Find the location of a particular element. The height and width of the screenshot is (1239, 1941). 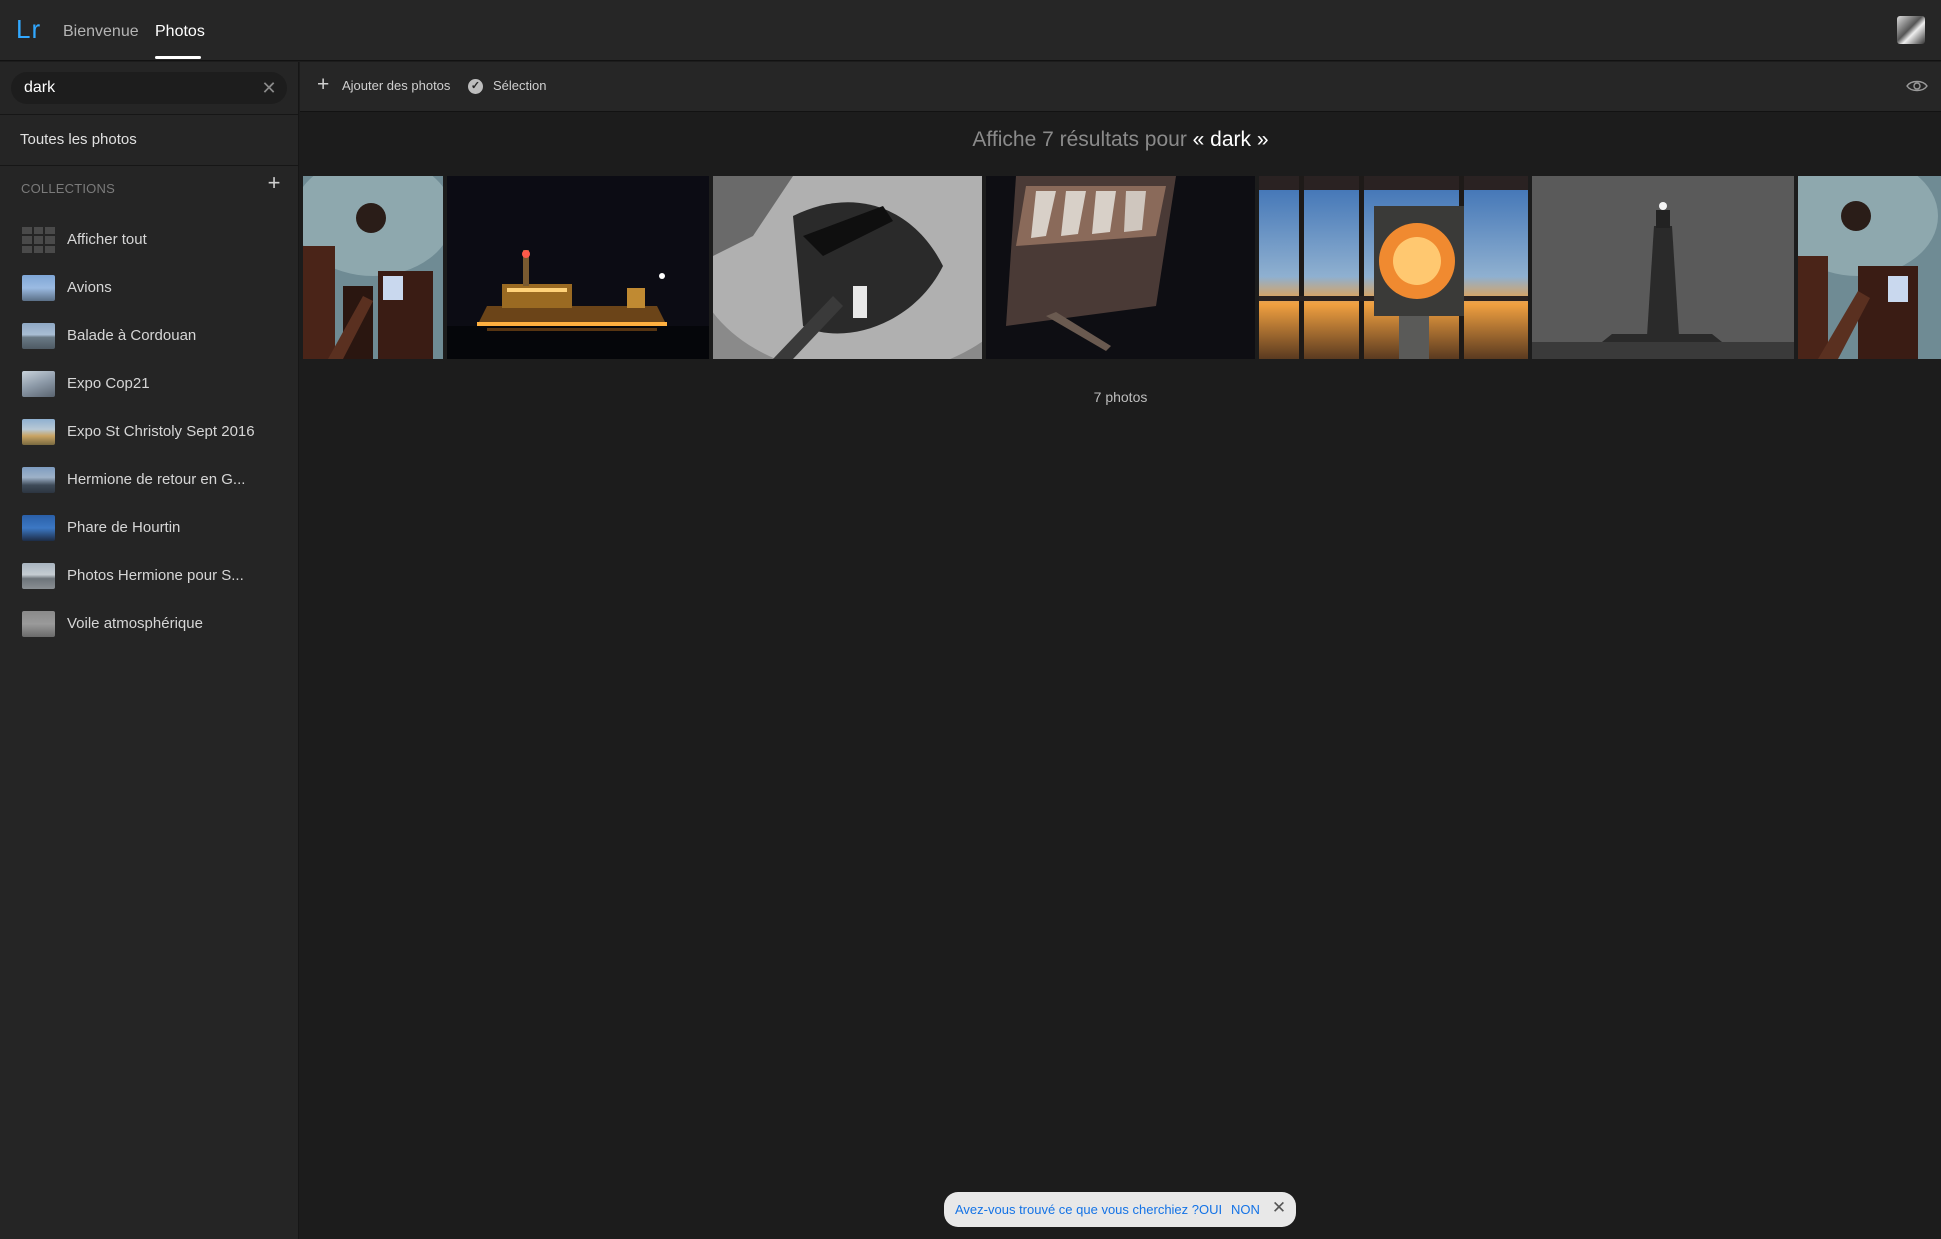

all-photos-link: Toutes les photos is located at coordinates (78, 139).